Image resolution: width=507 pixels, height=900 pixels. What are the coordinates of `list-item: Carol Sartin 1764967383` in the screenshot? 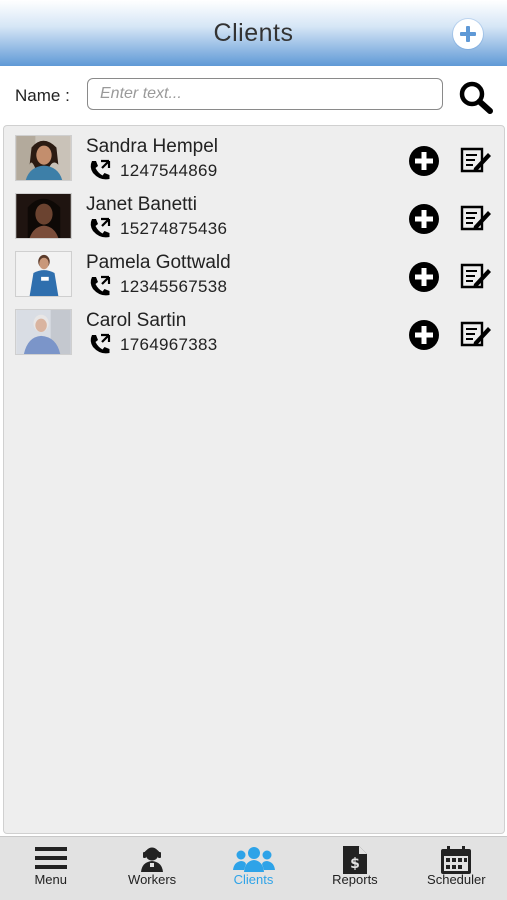 It's located at (254, 338).